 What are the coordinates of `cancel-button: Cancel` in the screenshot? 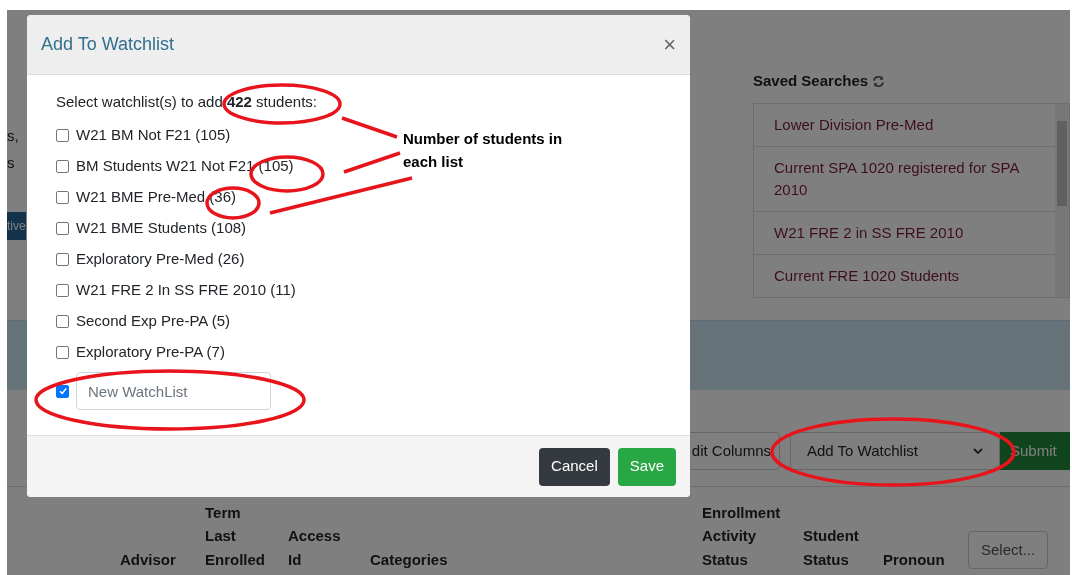 It's located at (574, 466).